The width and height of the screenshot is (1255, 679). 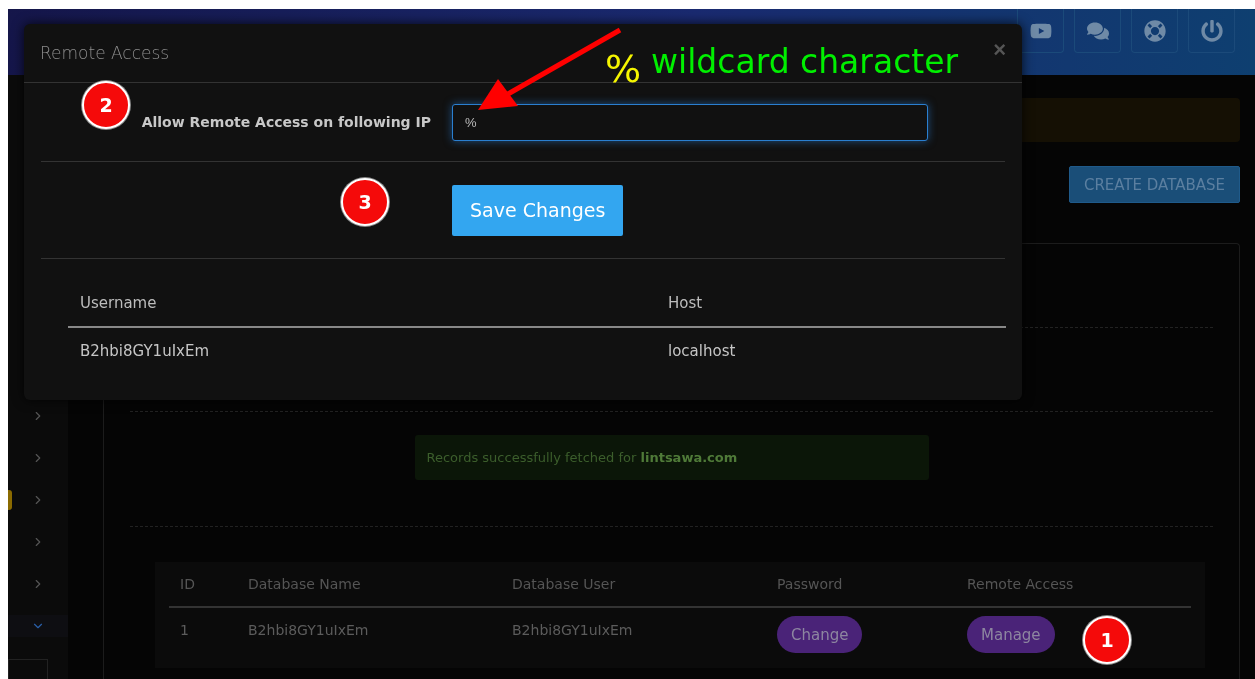 What do you see at coordinates (810, 584) in the screenshot?
I see `column-header: Password` at bounding box center [810, 584].